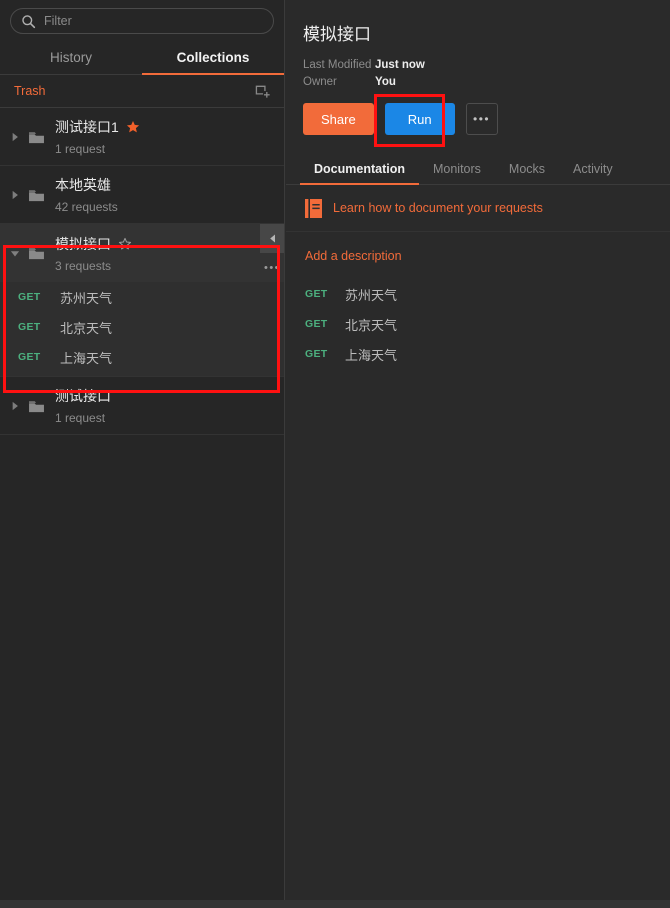 The image size is (670, 908). I want to click on collection-name: 测试接口1, so click(87, 127).